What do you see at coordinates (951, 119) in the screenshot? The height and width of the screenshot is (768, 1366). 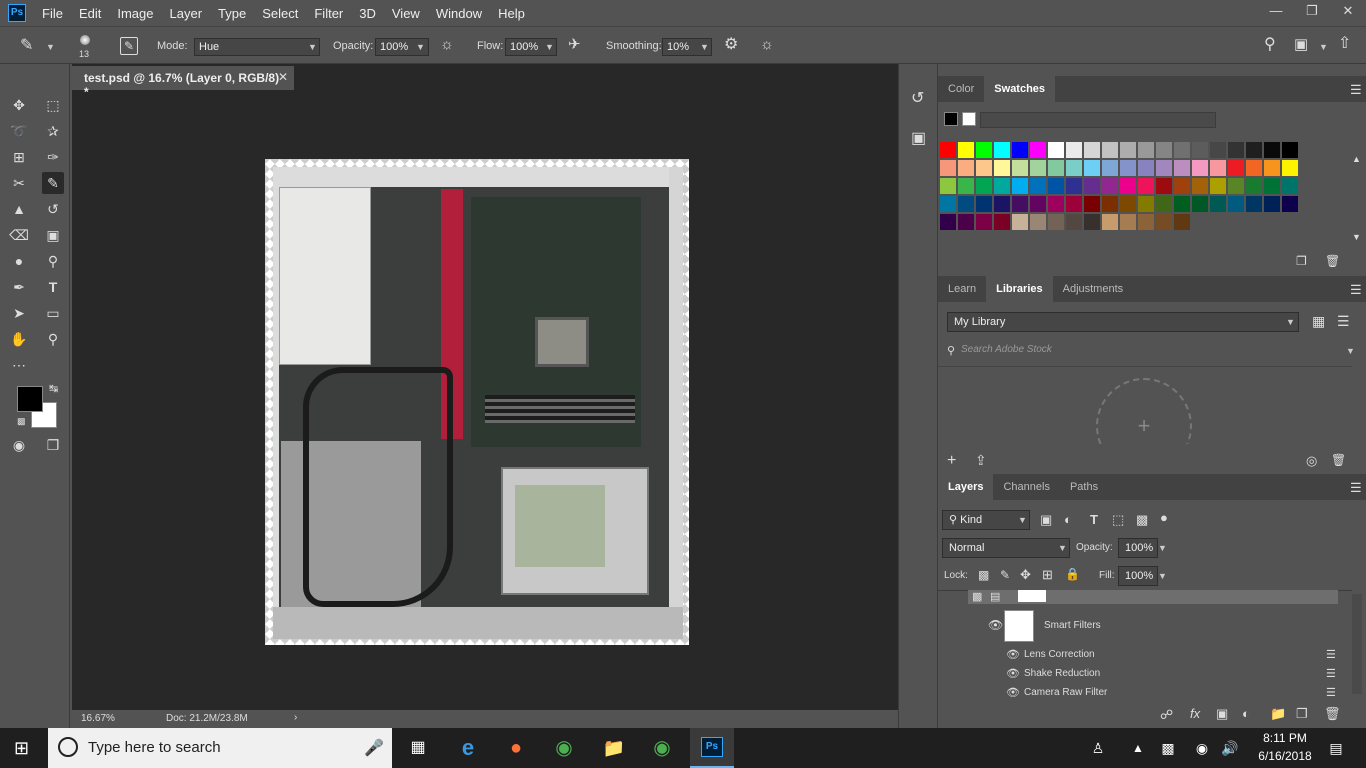 I see `recent-swatch-black` at bounding box center [951, 119].